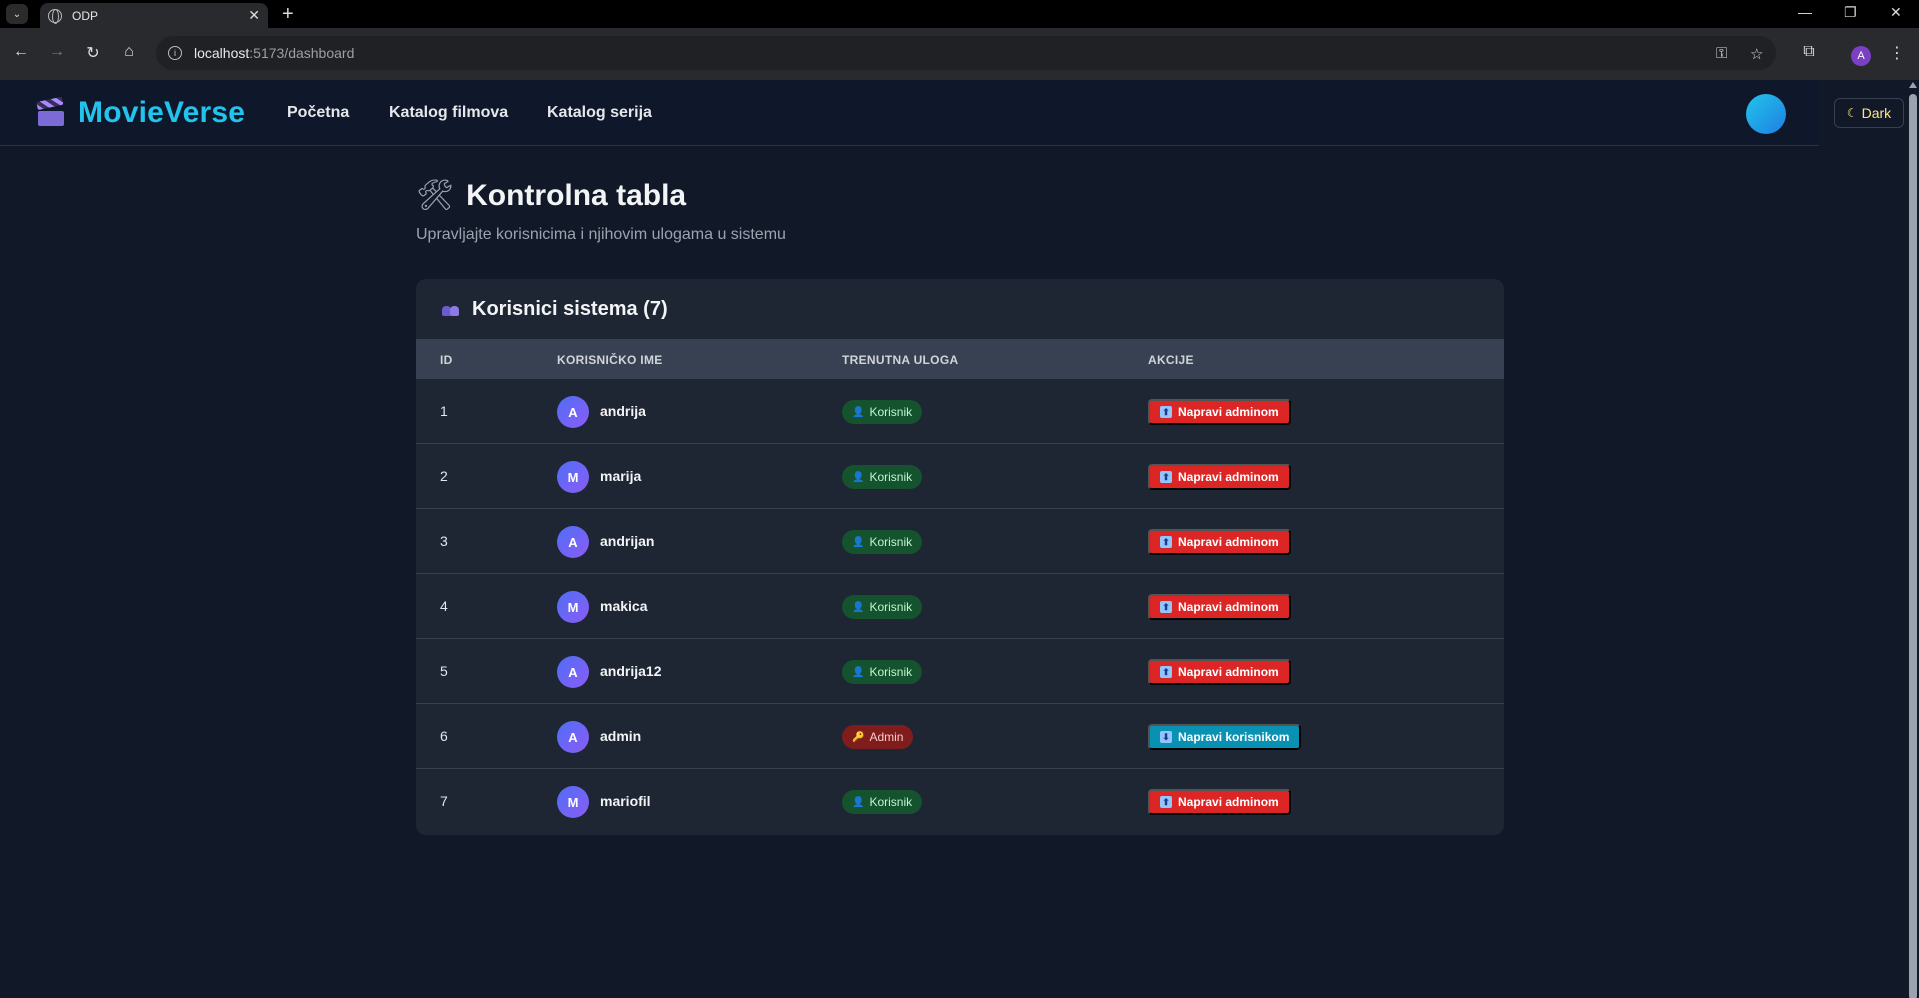 This screenshot has width=1919, height=998. I want to click on key-icon: 🔑, so click(858, 737).